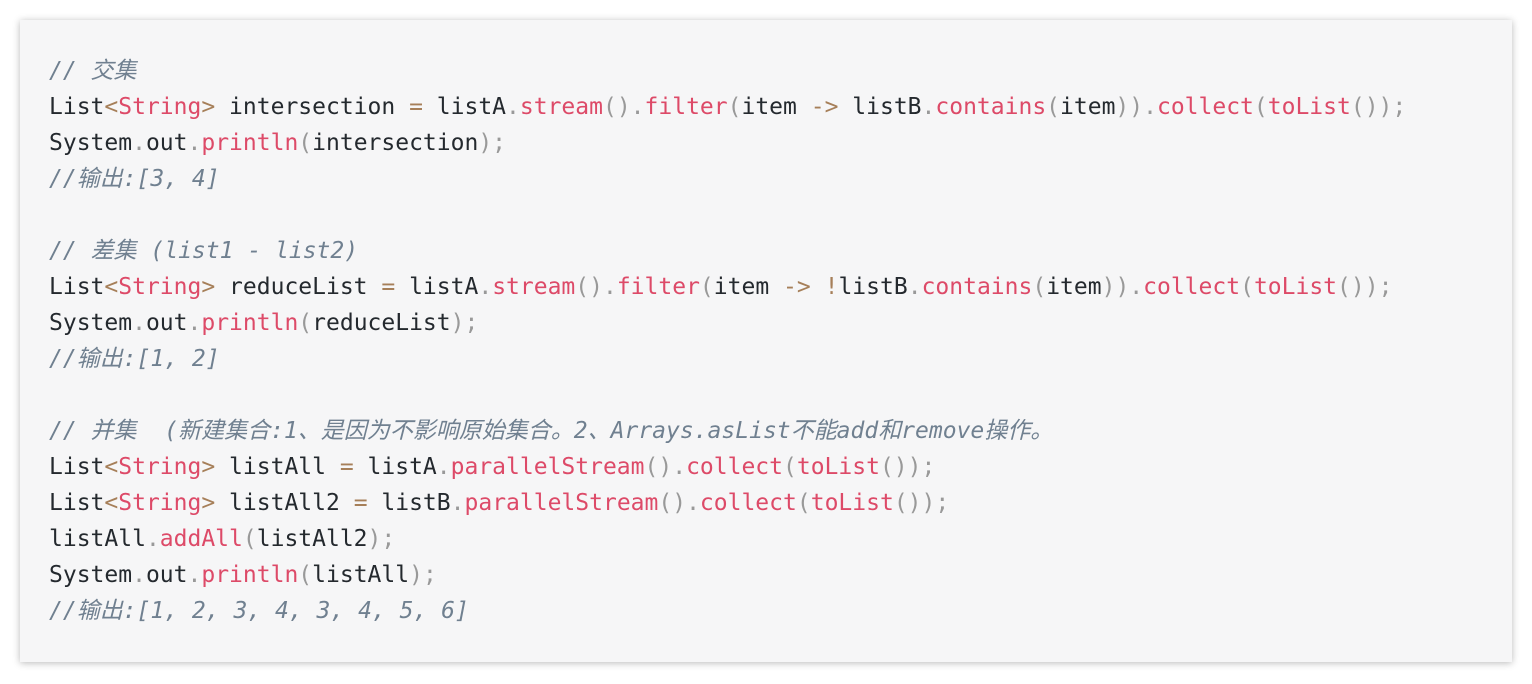 This screenshot has width=1532, height=684. Describe the element at coordinates (727, 143) in the screenshot. I see `code-line: System.out.println(intersection);` at that location.